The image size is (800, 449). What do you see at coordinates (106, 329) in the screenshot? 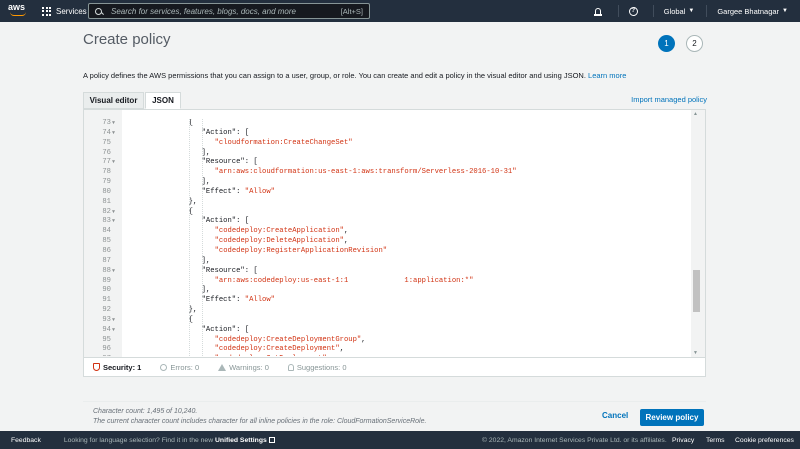
I see `line-number: 94` at bounding box center [106, 329].